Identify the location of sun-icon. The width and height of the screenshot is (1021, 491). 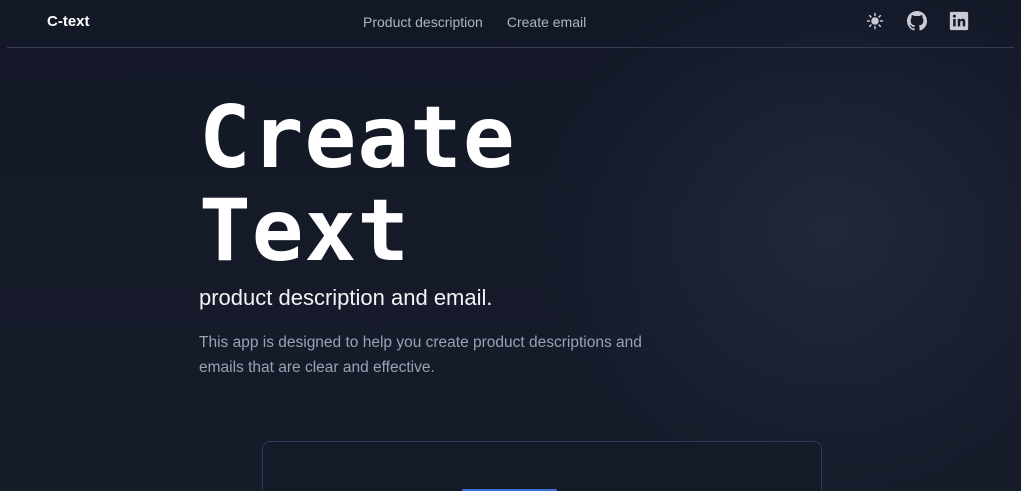
(875, 21).